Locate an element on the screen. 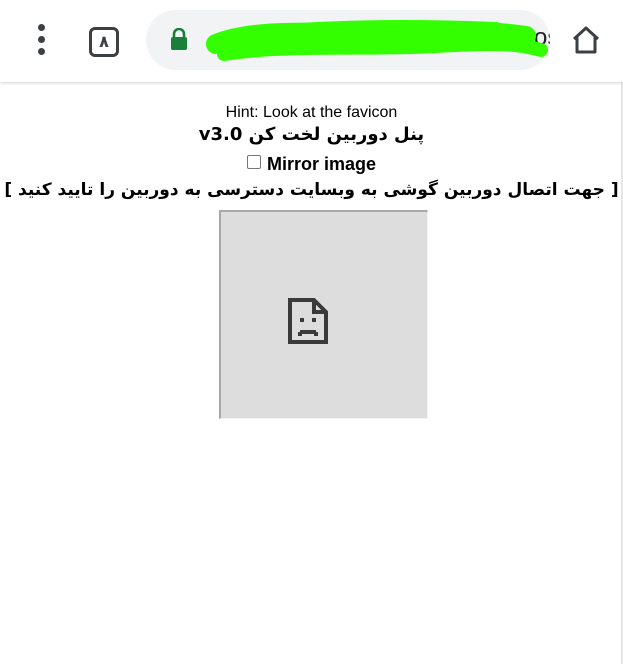 The width and height of the screenshot is (623, 664). more-menu-button is located at coordinates (42, 40).